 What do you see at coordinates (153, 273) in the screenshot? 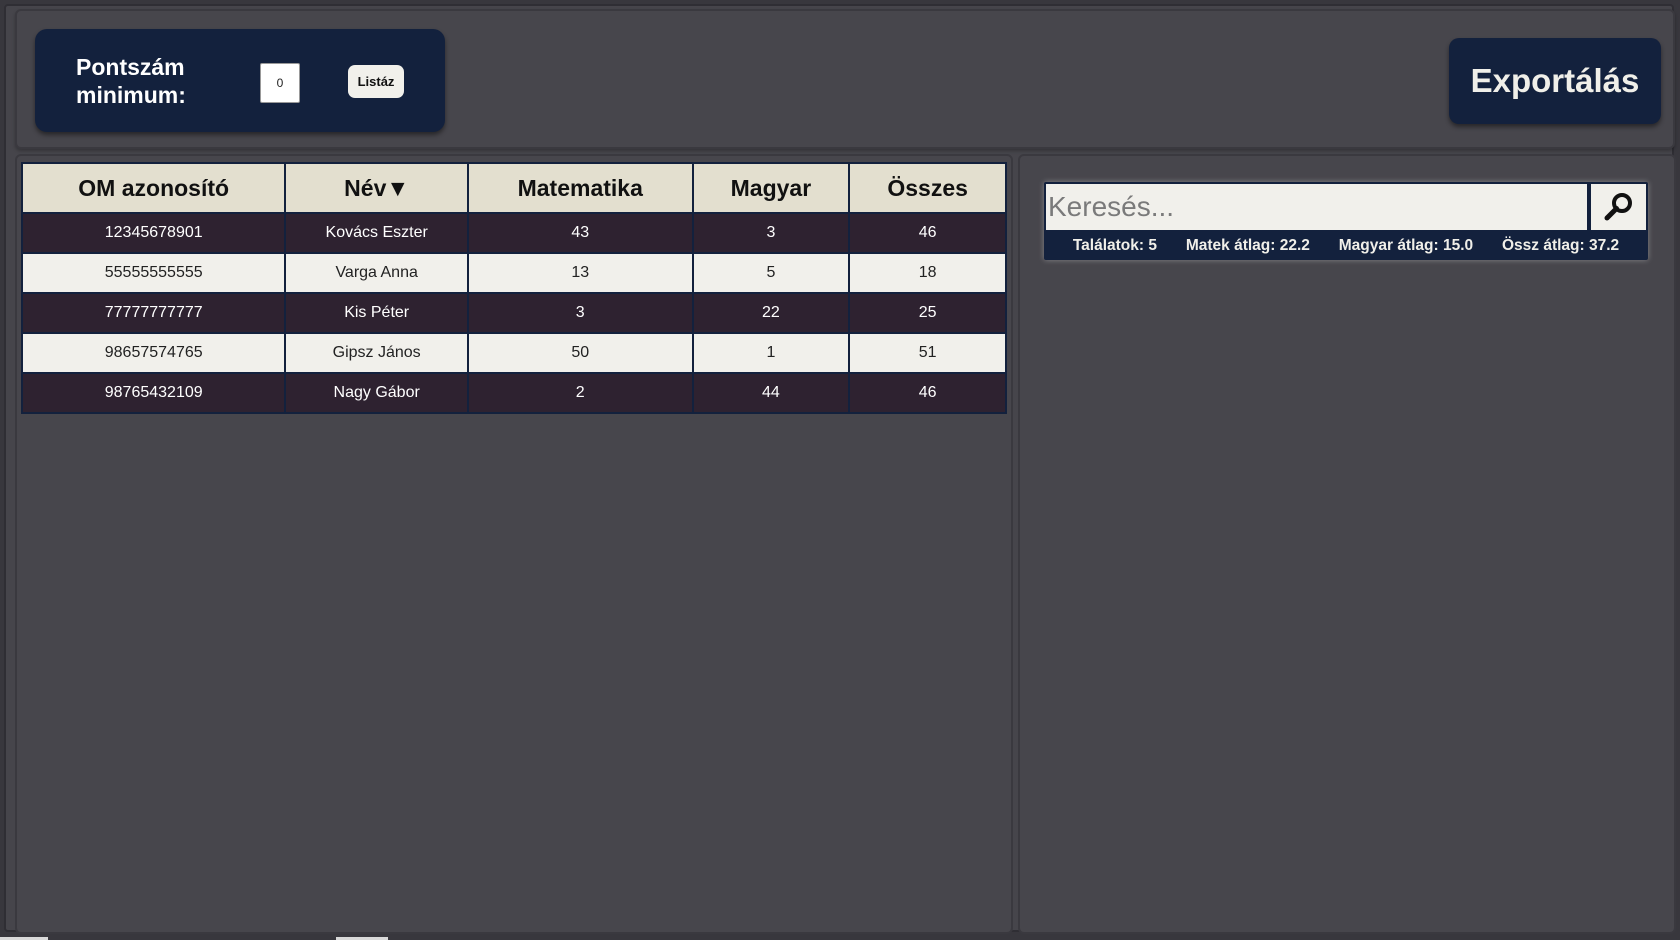
I see `cell-om: 55555555555` at bounding box center [153, 273].